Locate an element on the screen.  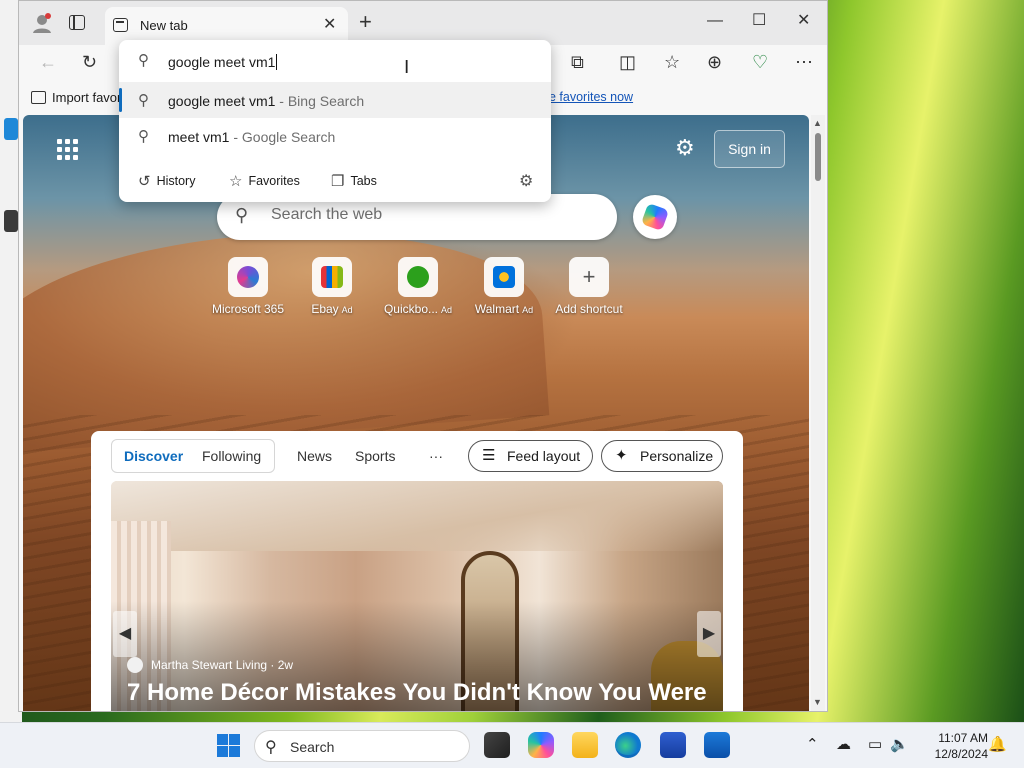
suggestion-google: ⚲ meet vm1 - Google Search is located at coordinates (335, 136).